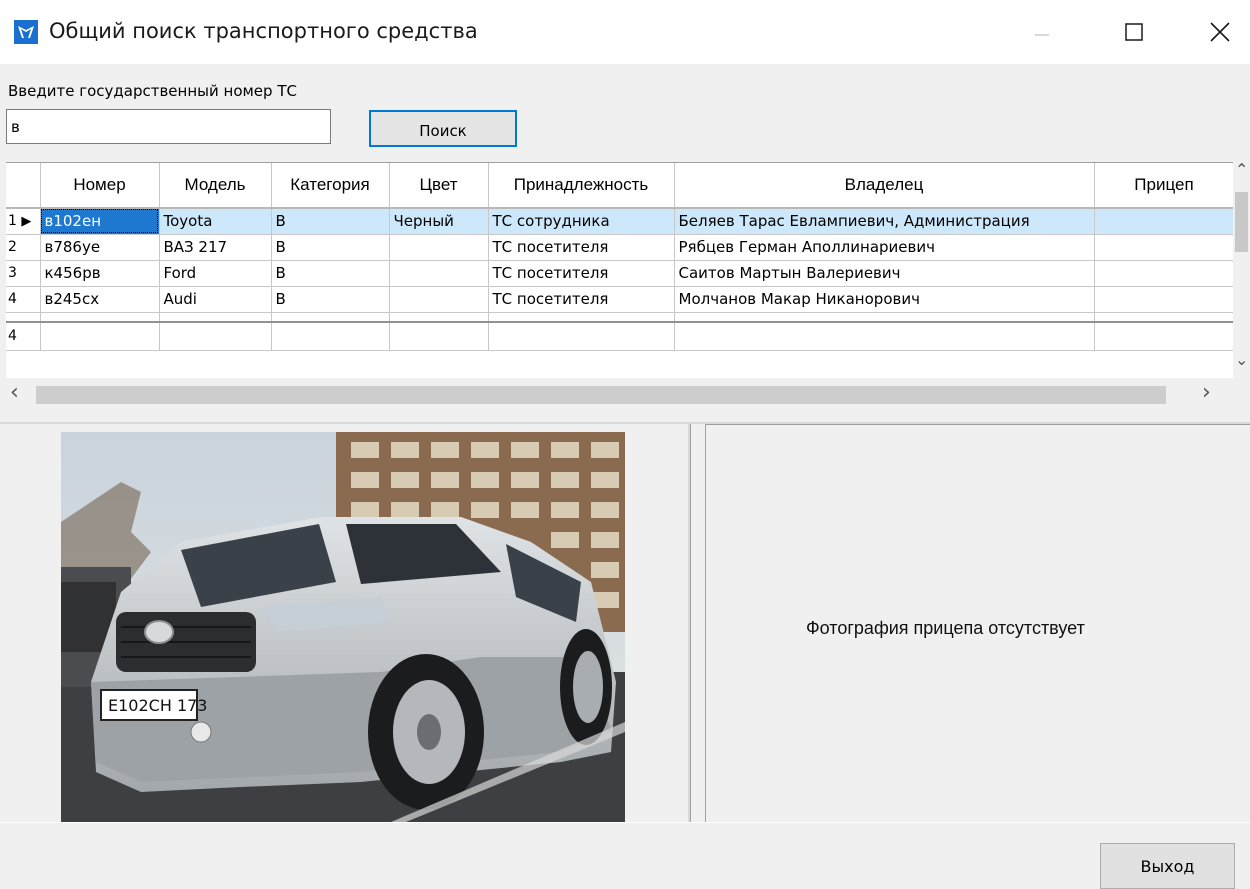  What do you see at coordinates (215, 186) in the screenshot?
I see `column-header: Модель` at bounding box center [215, 186].